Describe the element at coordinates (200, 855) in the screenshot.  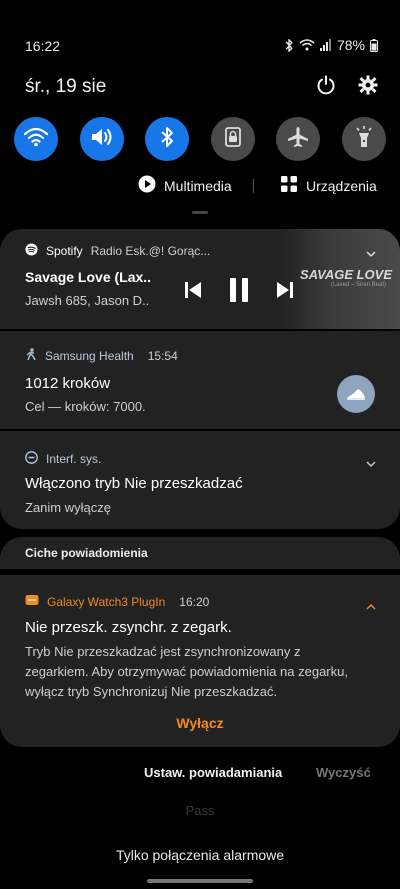
I see `emergency-calls-label: Tylko połączenia alarmowe` at that location.